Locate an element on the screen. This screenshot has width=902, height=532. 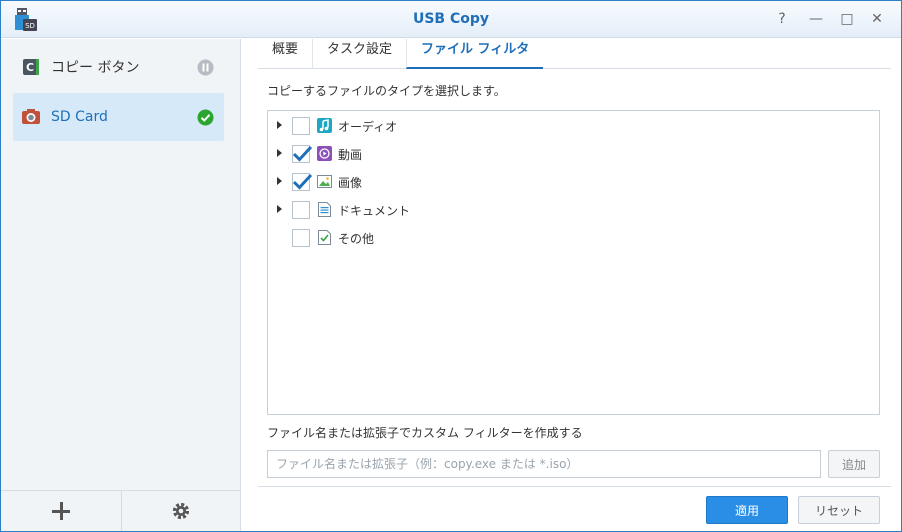
svg-text: C is located at coordinates (30, 67).